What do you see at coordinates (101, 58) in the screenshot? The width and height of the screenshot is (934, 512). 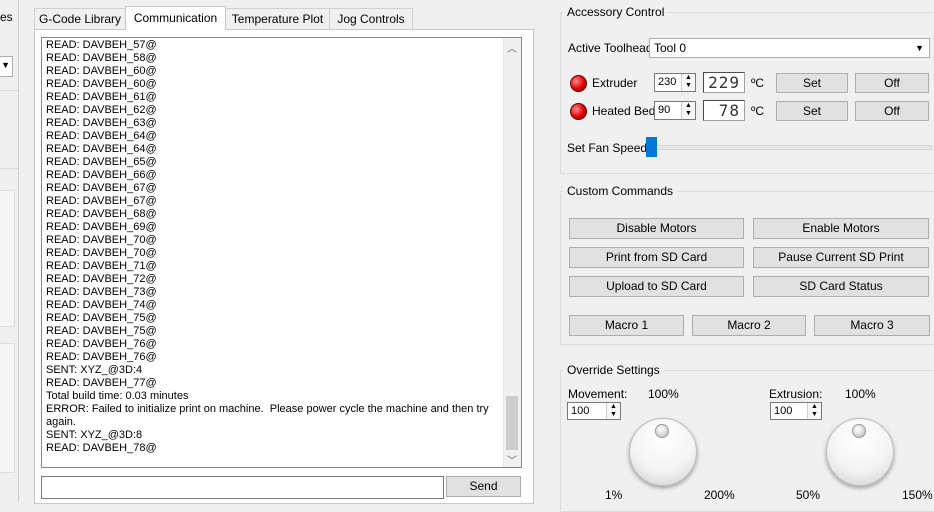 I see `log-line: READ: DAVBEH_58@` at bounding box center [101, 58].